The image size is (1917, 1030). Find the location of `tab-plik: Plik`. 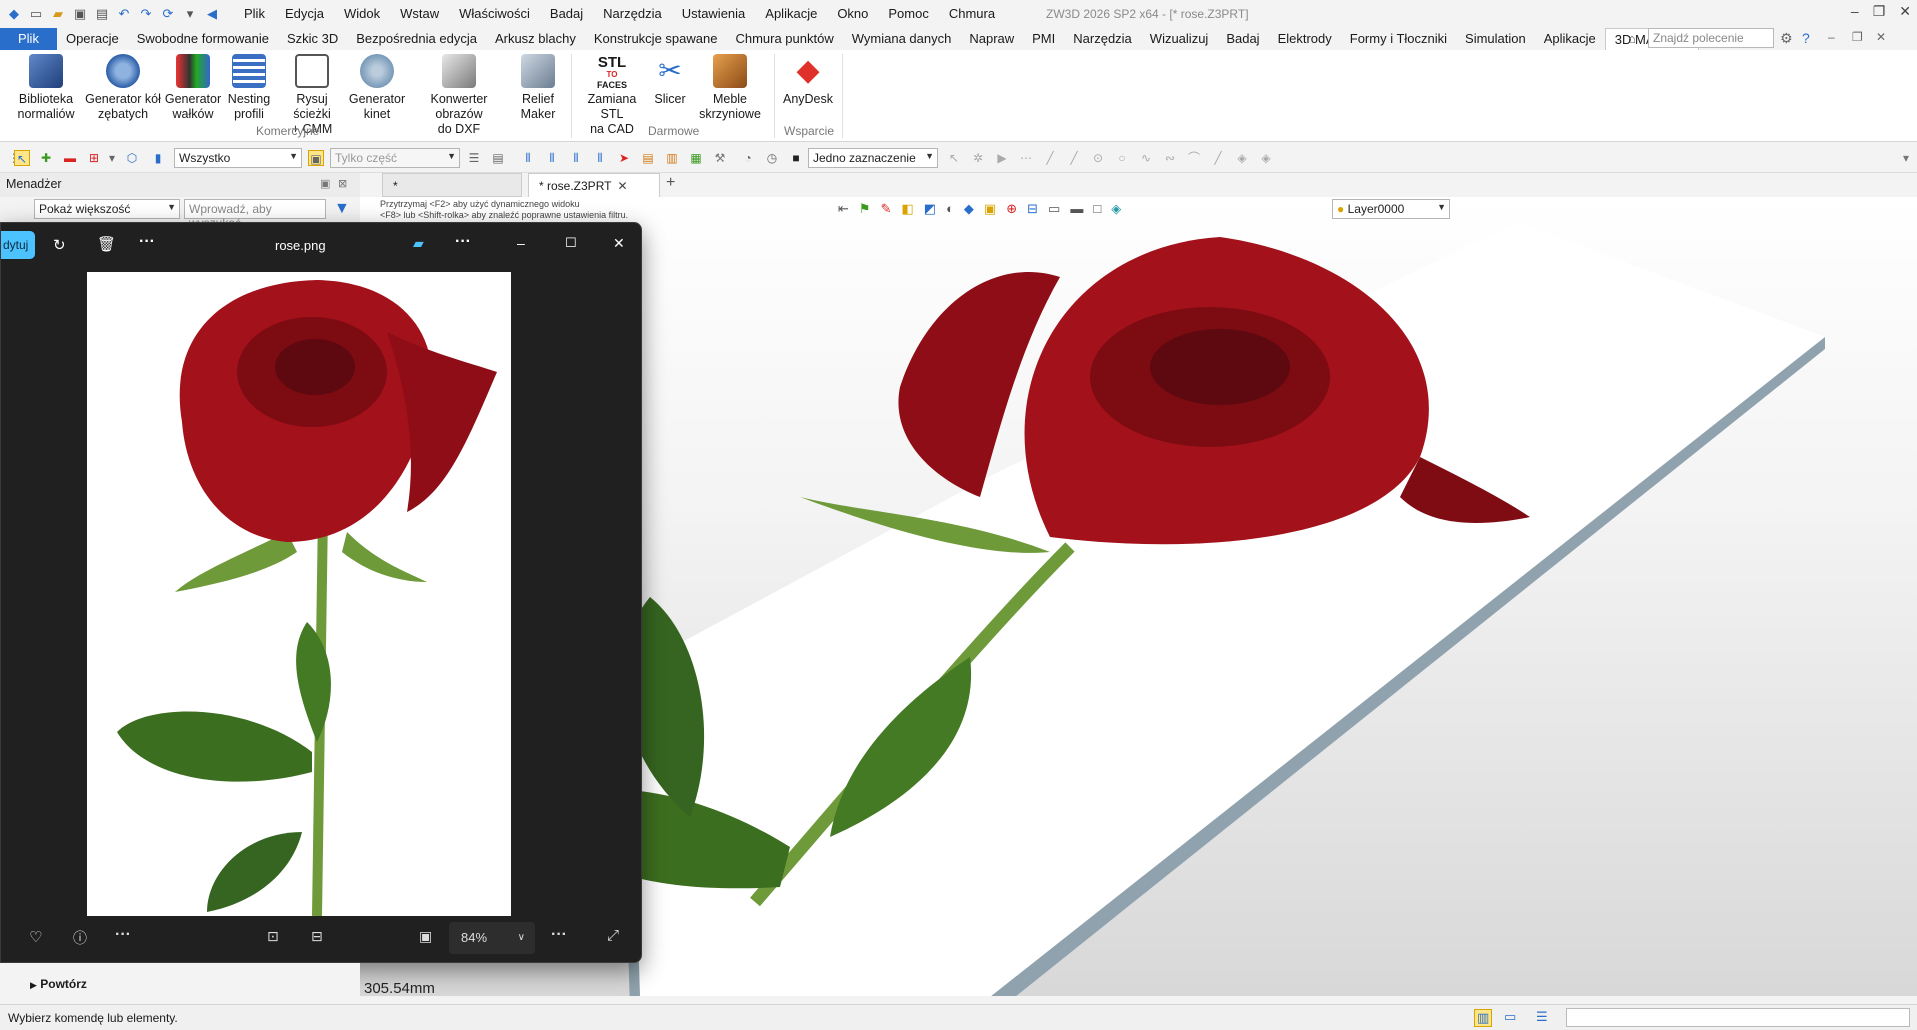

tab-plik: Plik is located at coordinates (28, 39).